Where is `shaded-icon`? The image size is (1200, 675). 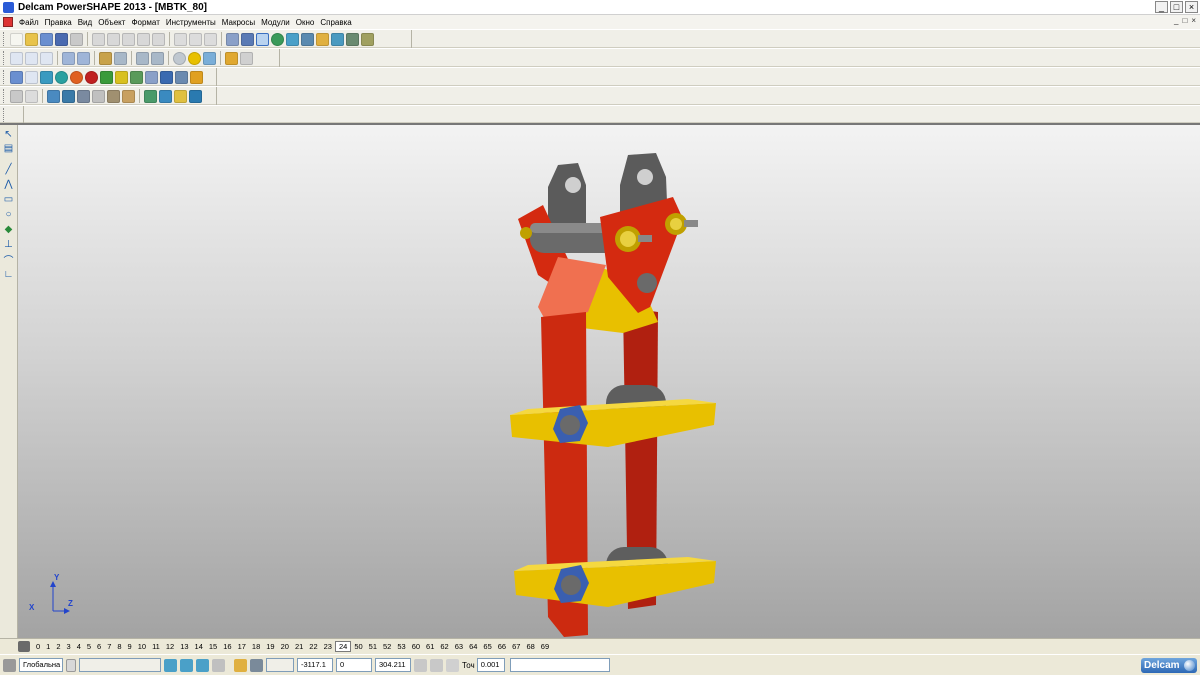 shaded-icon is located at coordinates (194, 58).